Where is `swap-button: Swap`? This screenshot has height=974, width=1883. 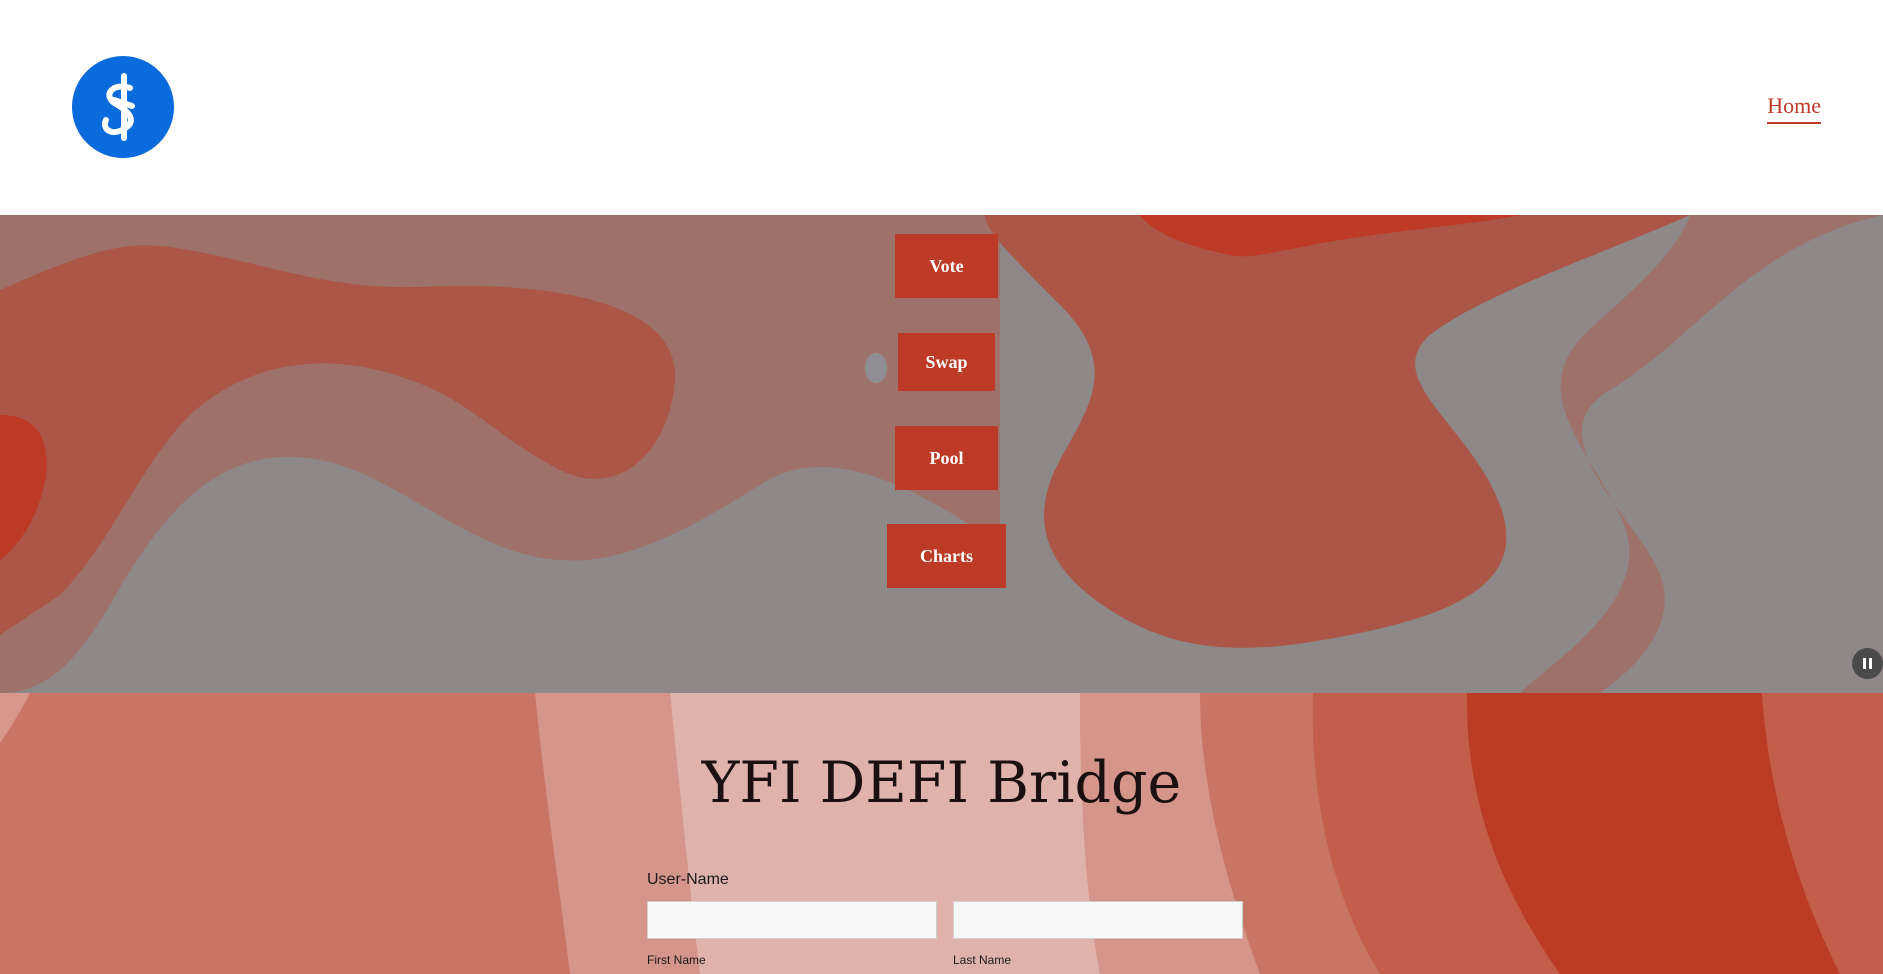 swap-button: Swap is located at coordinates (946, 362).